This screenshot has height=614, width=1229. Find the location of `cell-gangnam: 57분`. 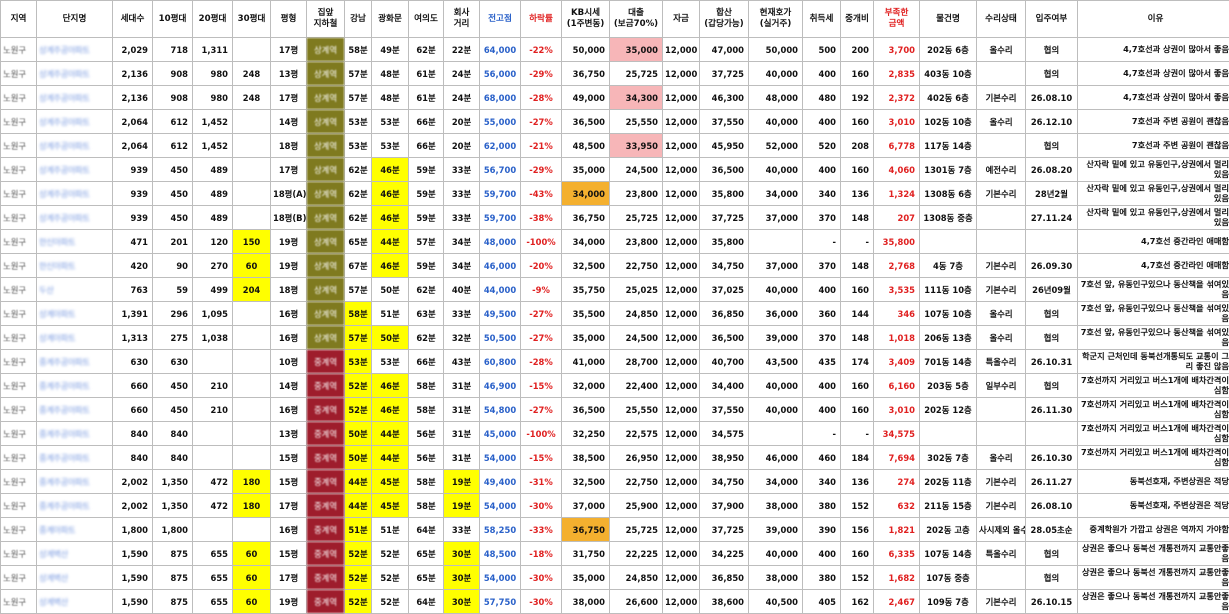

cell-gangnam: 57분 is located at coordinates (358, 338).